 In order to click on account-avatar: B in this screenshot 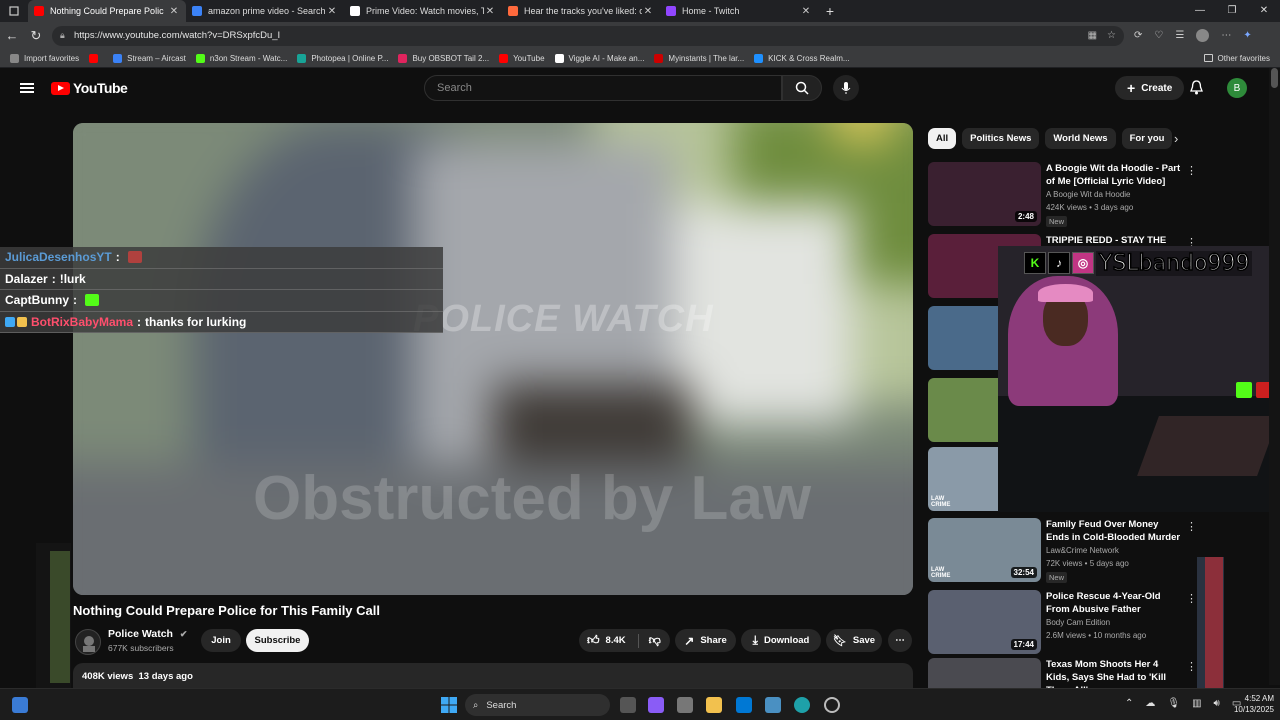, I will do `click(1237, 88)`.